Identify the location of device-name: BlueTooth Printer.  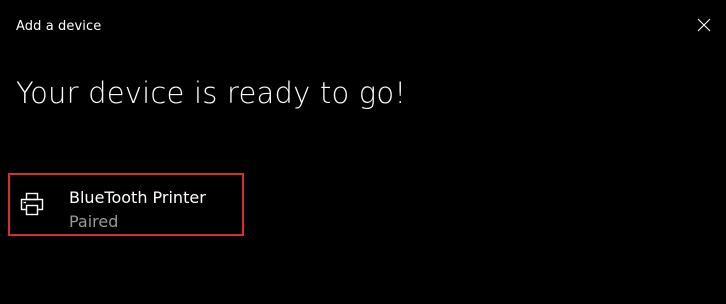
(137, 197).